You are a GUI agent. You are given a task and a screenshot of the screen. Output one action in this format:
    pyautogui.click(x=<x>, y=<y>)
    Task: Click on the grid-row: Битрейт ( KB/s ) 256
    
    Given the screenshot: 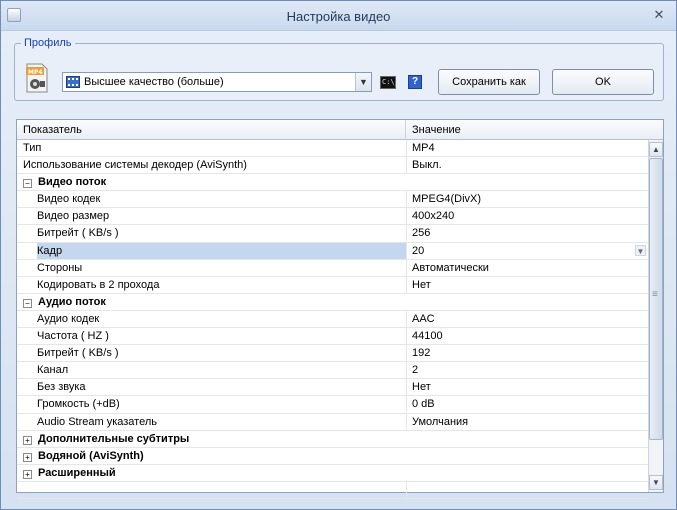 What is the action you would take?
    pyautogui.click(x=332, y=234)
    